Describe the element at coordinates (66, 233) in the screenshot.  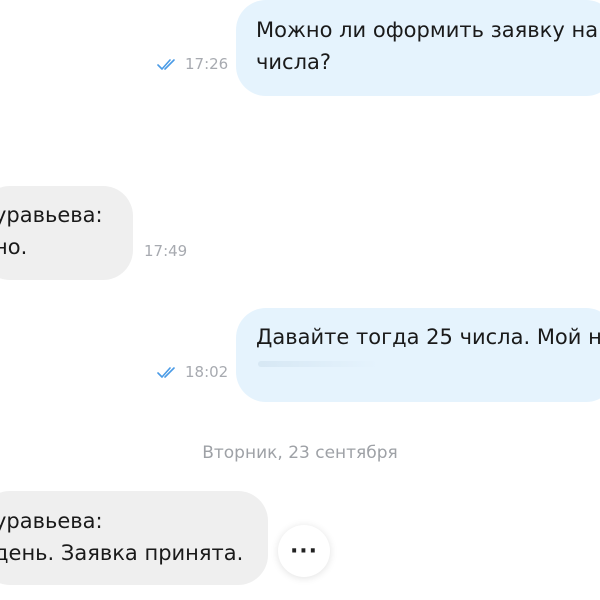
I see `message-bubble-incoming: уравьева: но.` at that location.